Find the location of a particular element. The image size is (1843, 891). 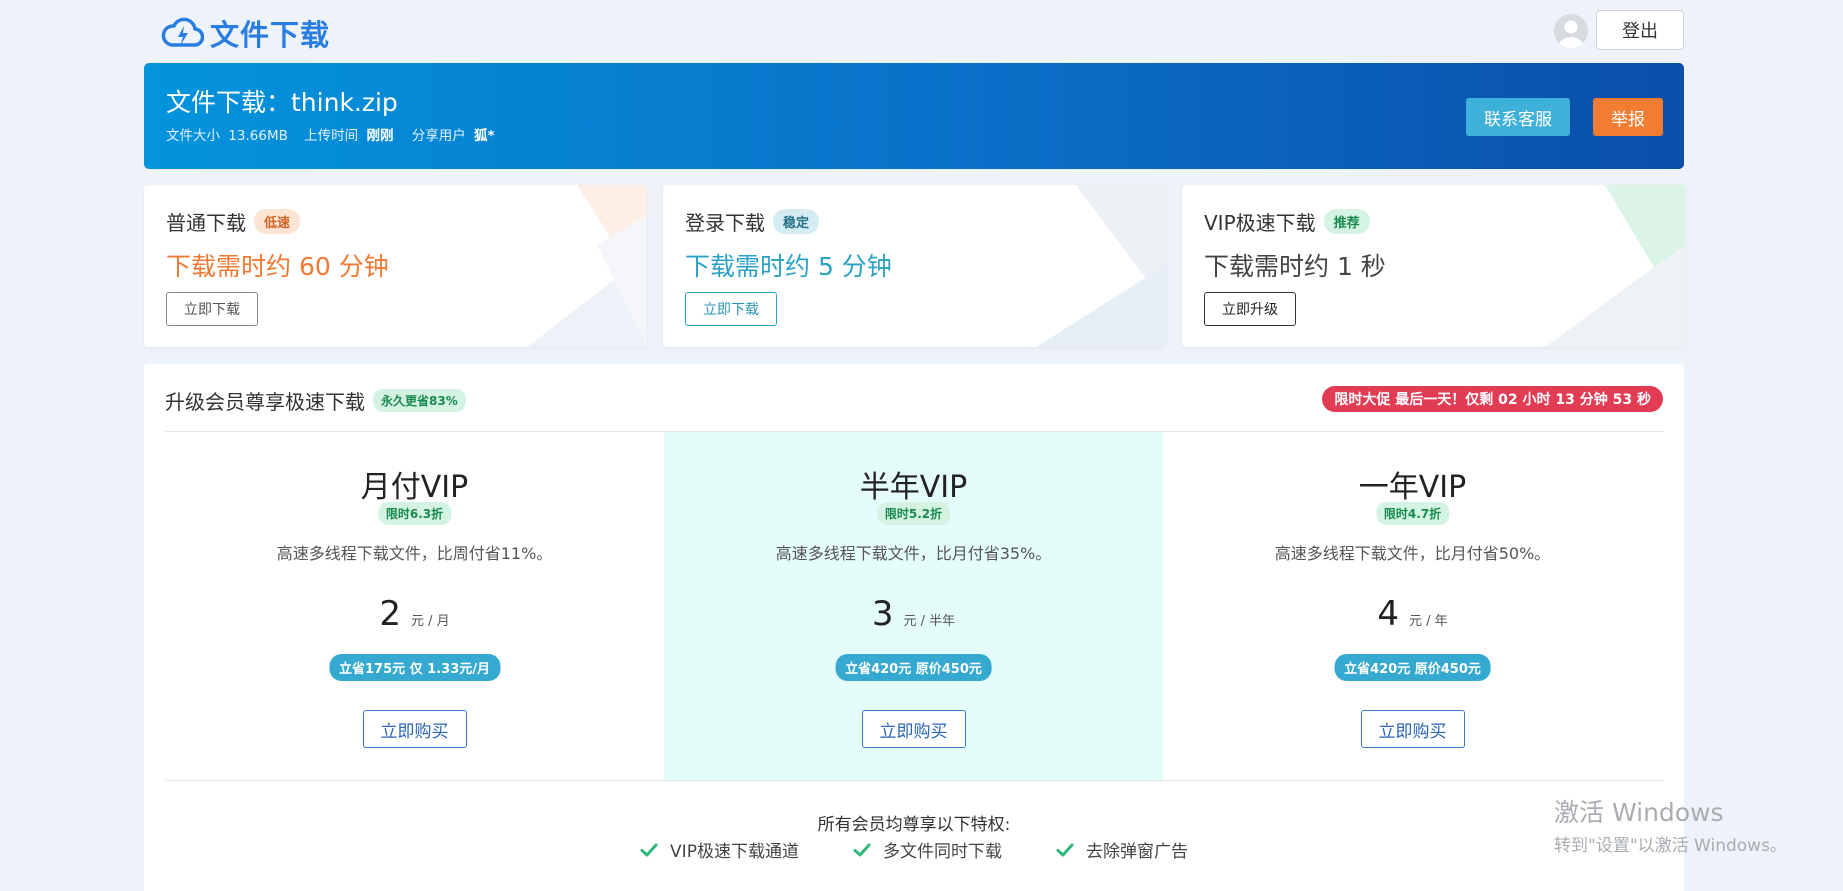

promo-countdown-badge: 限时大促 最后一天！仅剩 02 小时 13 分钟 53 秒 is located at coordinates (1492, 399).